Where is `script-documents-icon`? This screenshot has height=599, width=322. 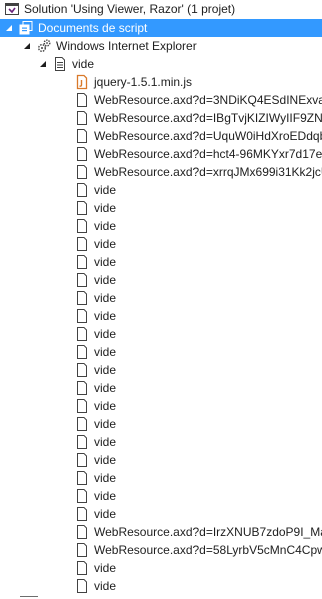
script-documents-icon is located at coordinates (26, 28).